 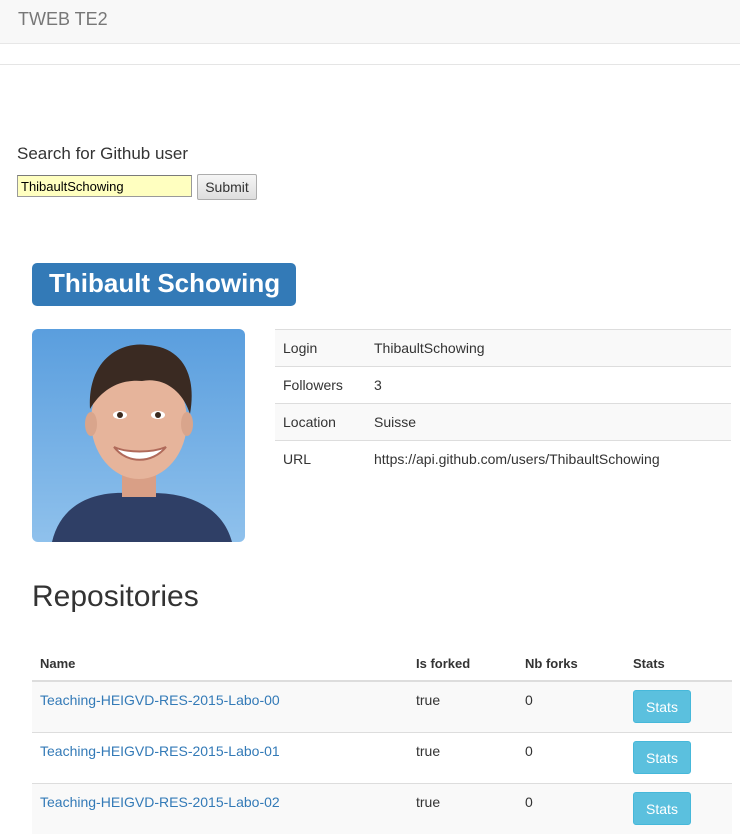 I want to click on column-header-name: Name, so click(x=220, y=663).